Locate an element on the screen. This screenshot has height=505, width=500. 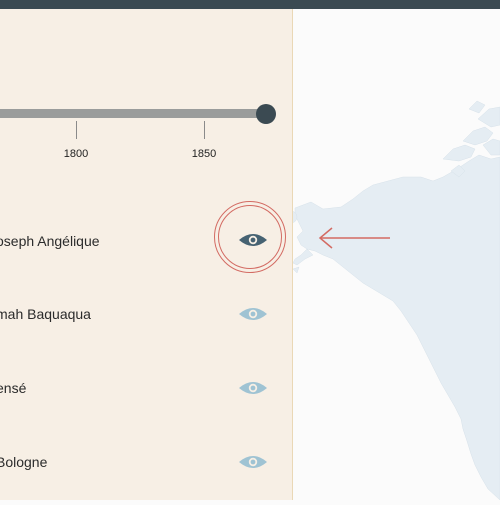
person-name: ensé is located at coordinates (13, 388).